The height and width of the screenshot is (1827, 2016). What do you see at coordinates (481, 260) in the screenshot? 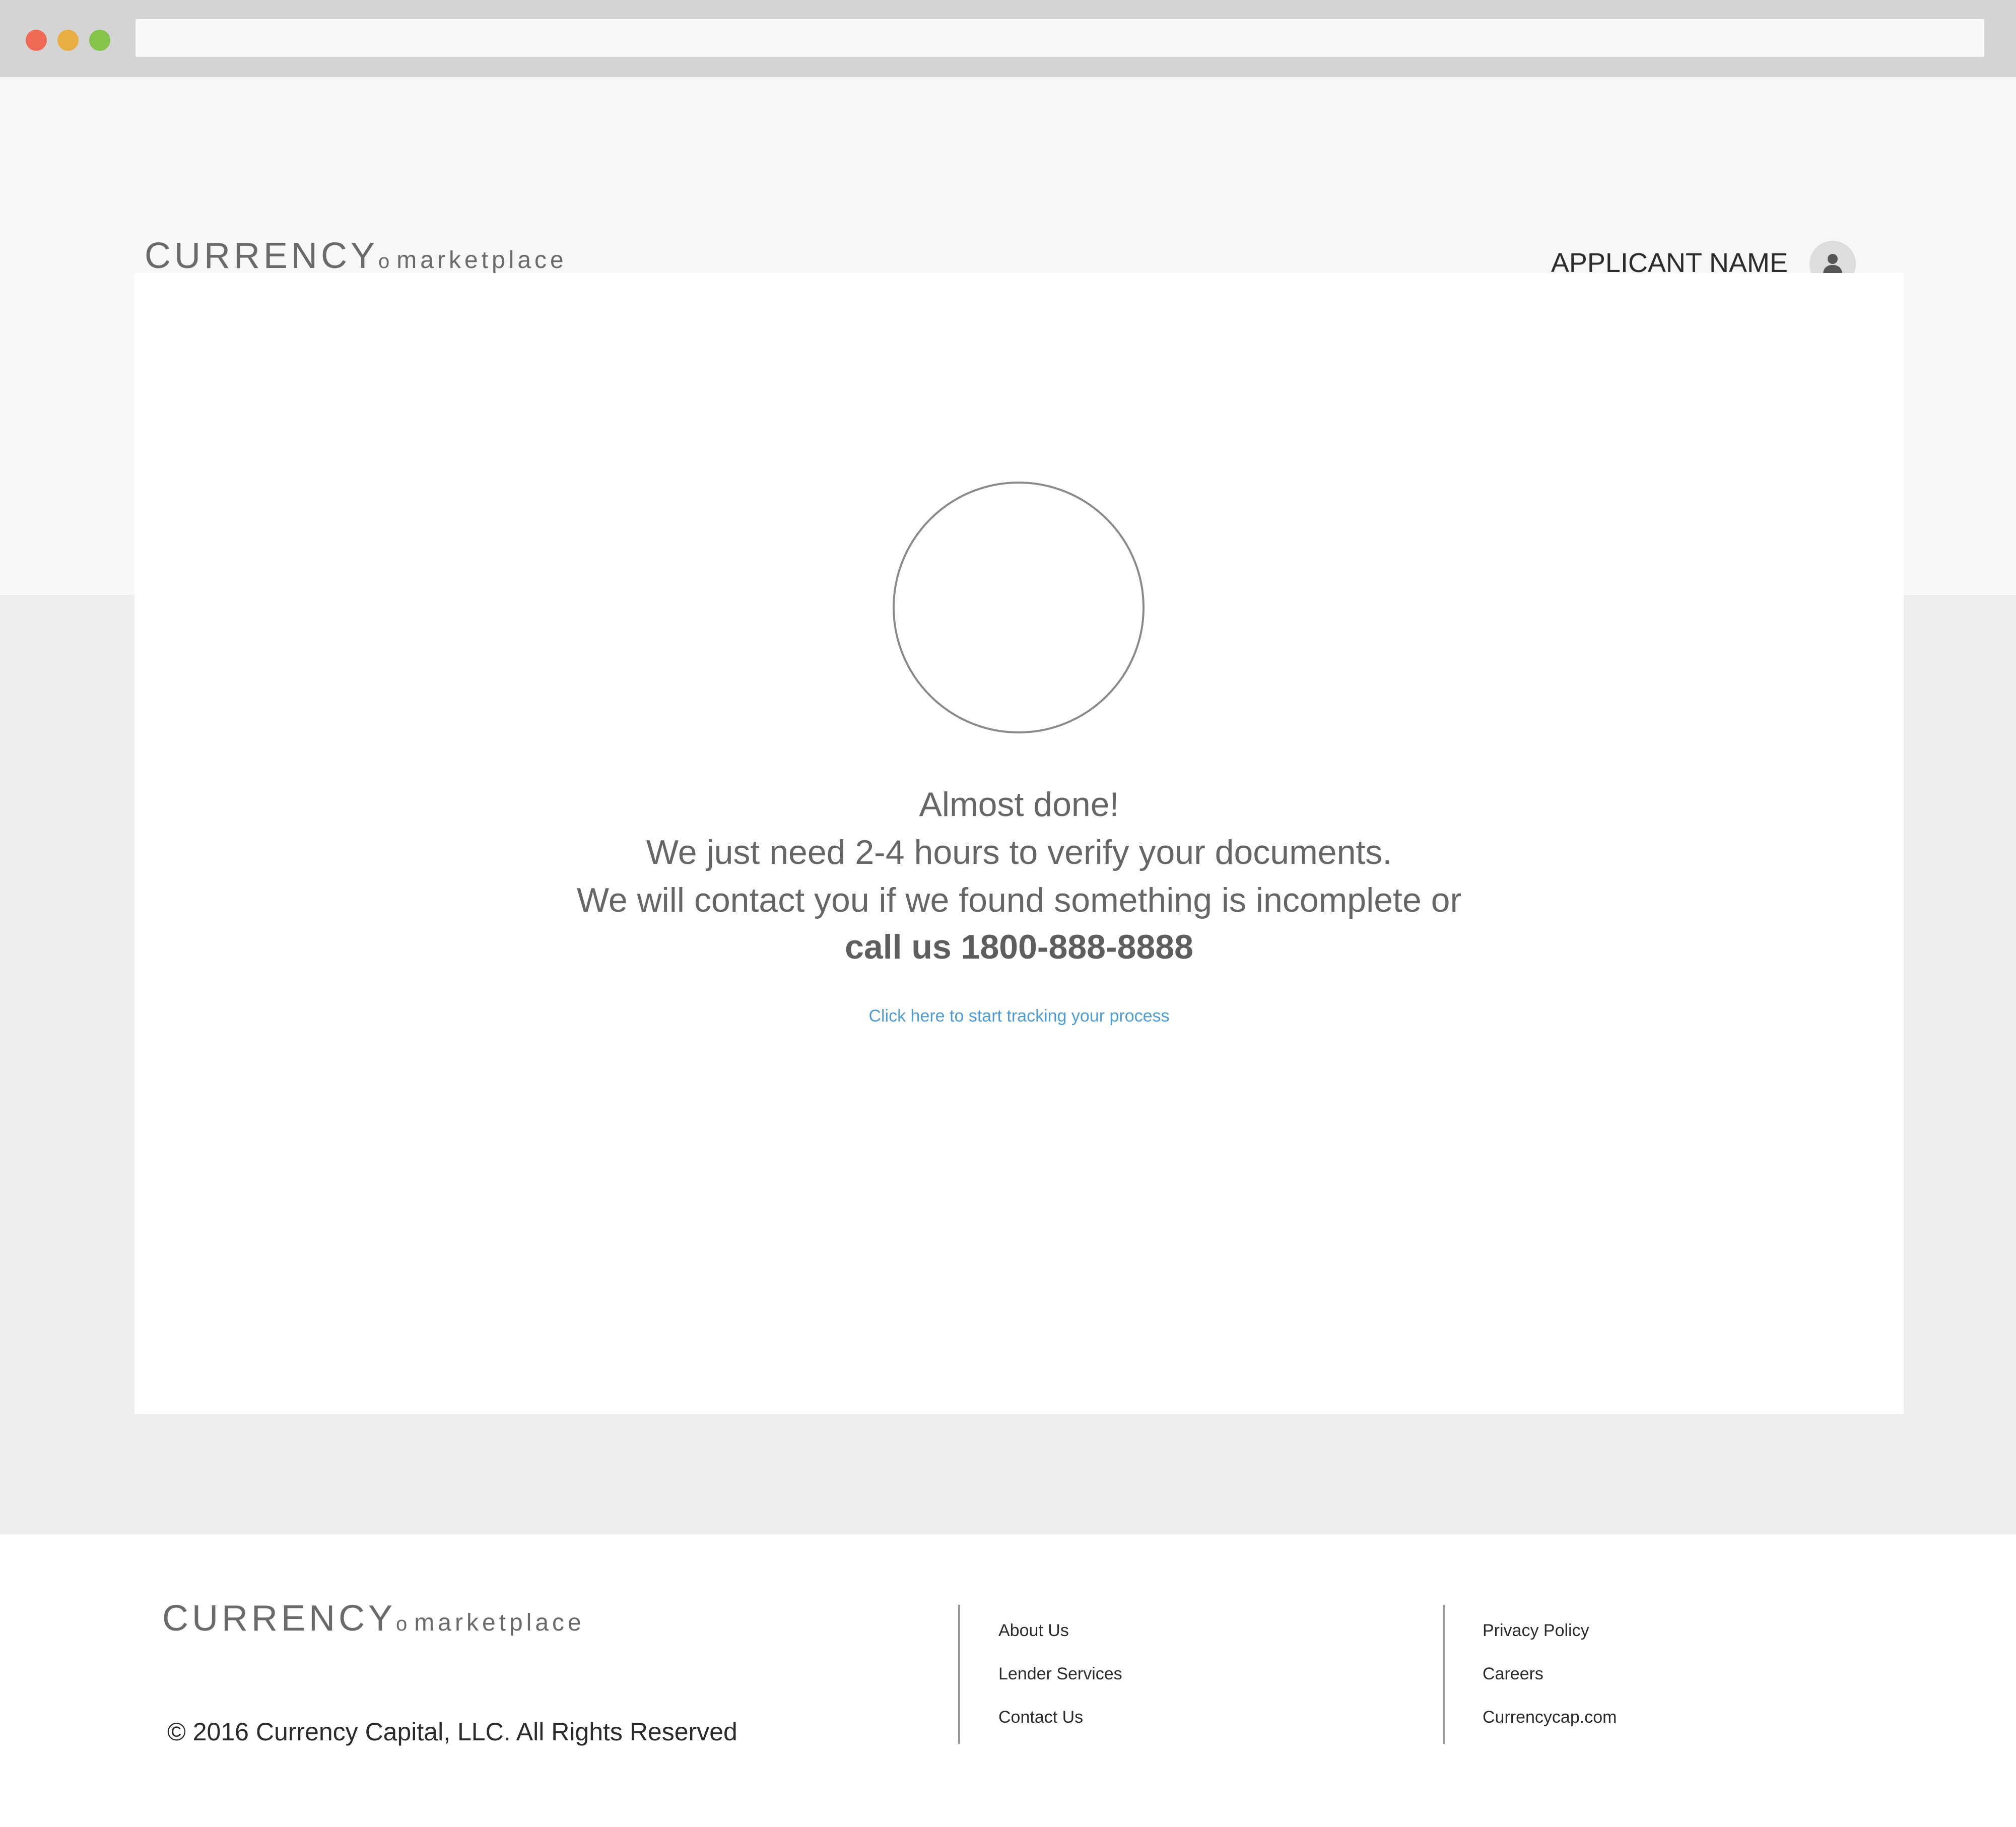
I see `logo-sub: marketplace` at bounding box center [481, 260].